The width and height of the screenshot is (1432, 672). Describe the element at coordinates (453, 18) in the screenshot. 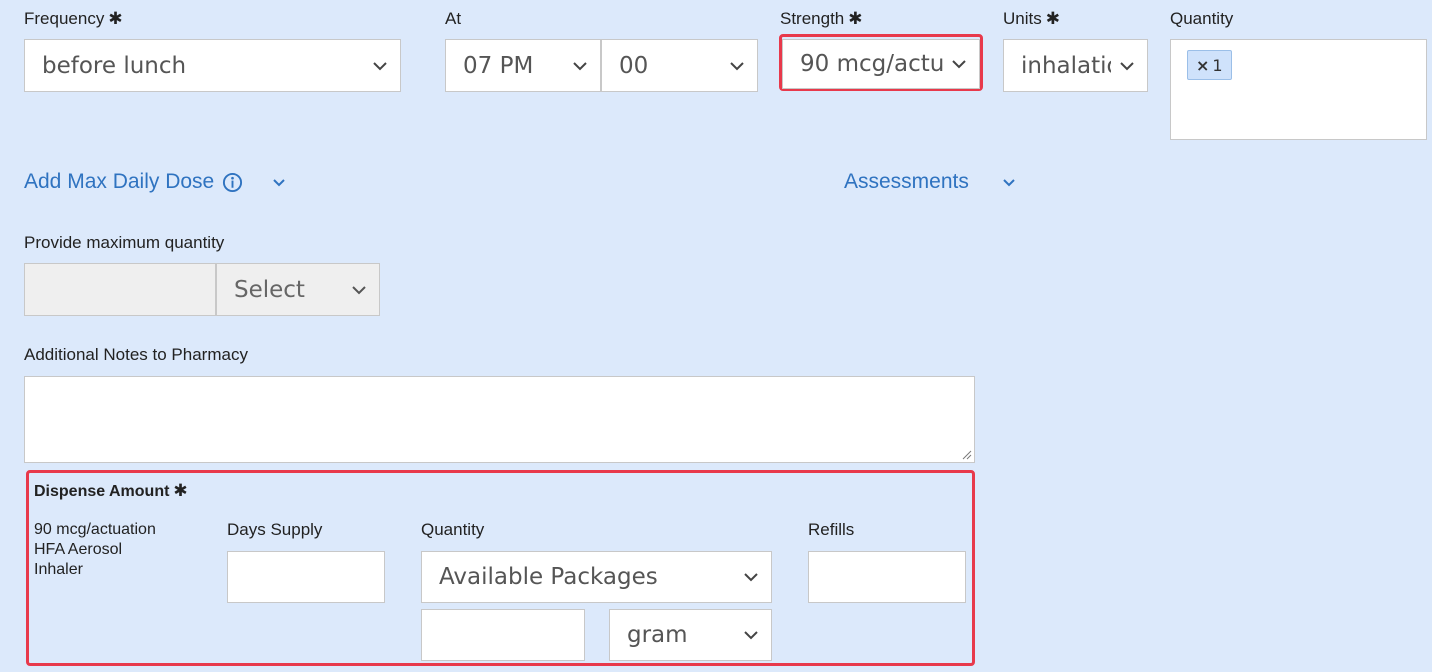

I see `at-label: At` at that location.